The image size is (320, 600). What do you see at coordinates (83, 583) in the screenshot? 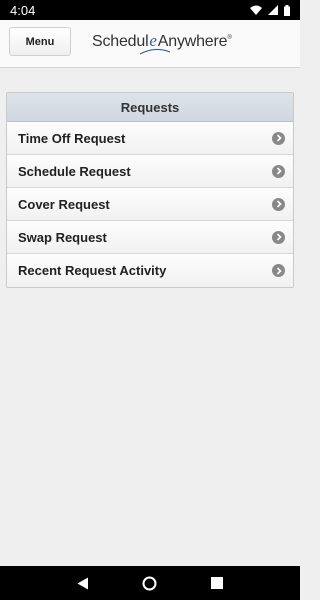
I see `back-icon` at bounding box center [83, 583].